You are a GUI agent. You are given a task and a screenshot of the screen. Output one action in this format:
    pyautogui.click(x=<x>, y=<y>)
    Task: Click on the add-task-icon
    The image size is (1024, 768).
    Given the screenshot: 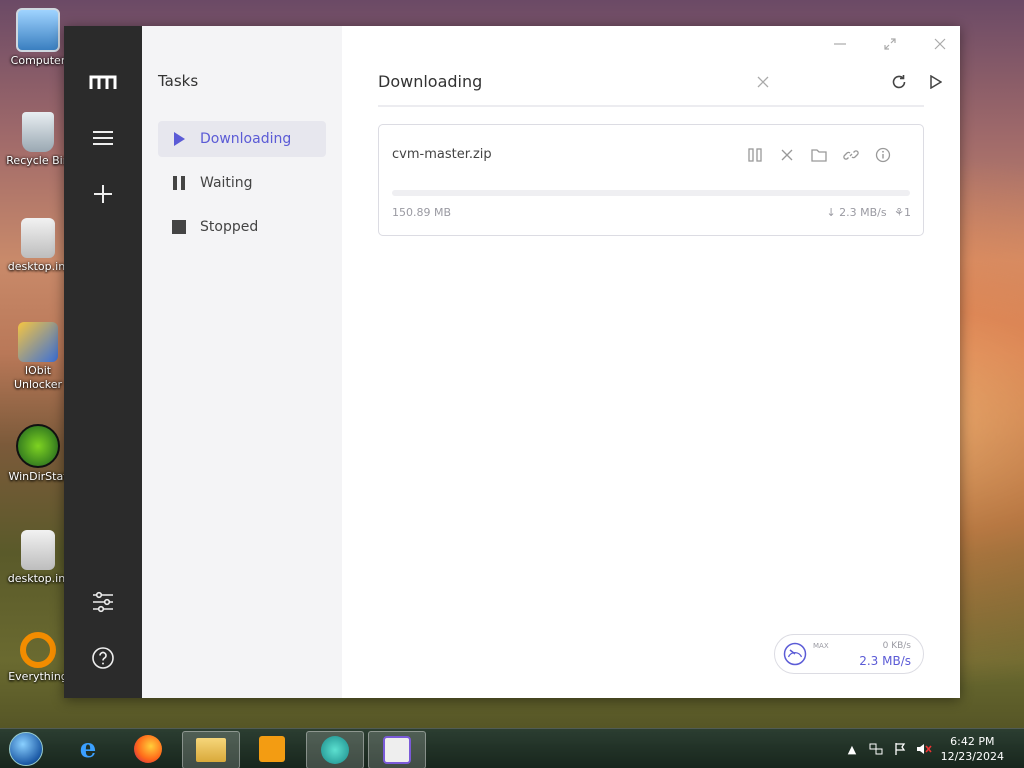 What is the action you would take?
    pyautogui.click(x=103, y=194)
    